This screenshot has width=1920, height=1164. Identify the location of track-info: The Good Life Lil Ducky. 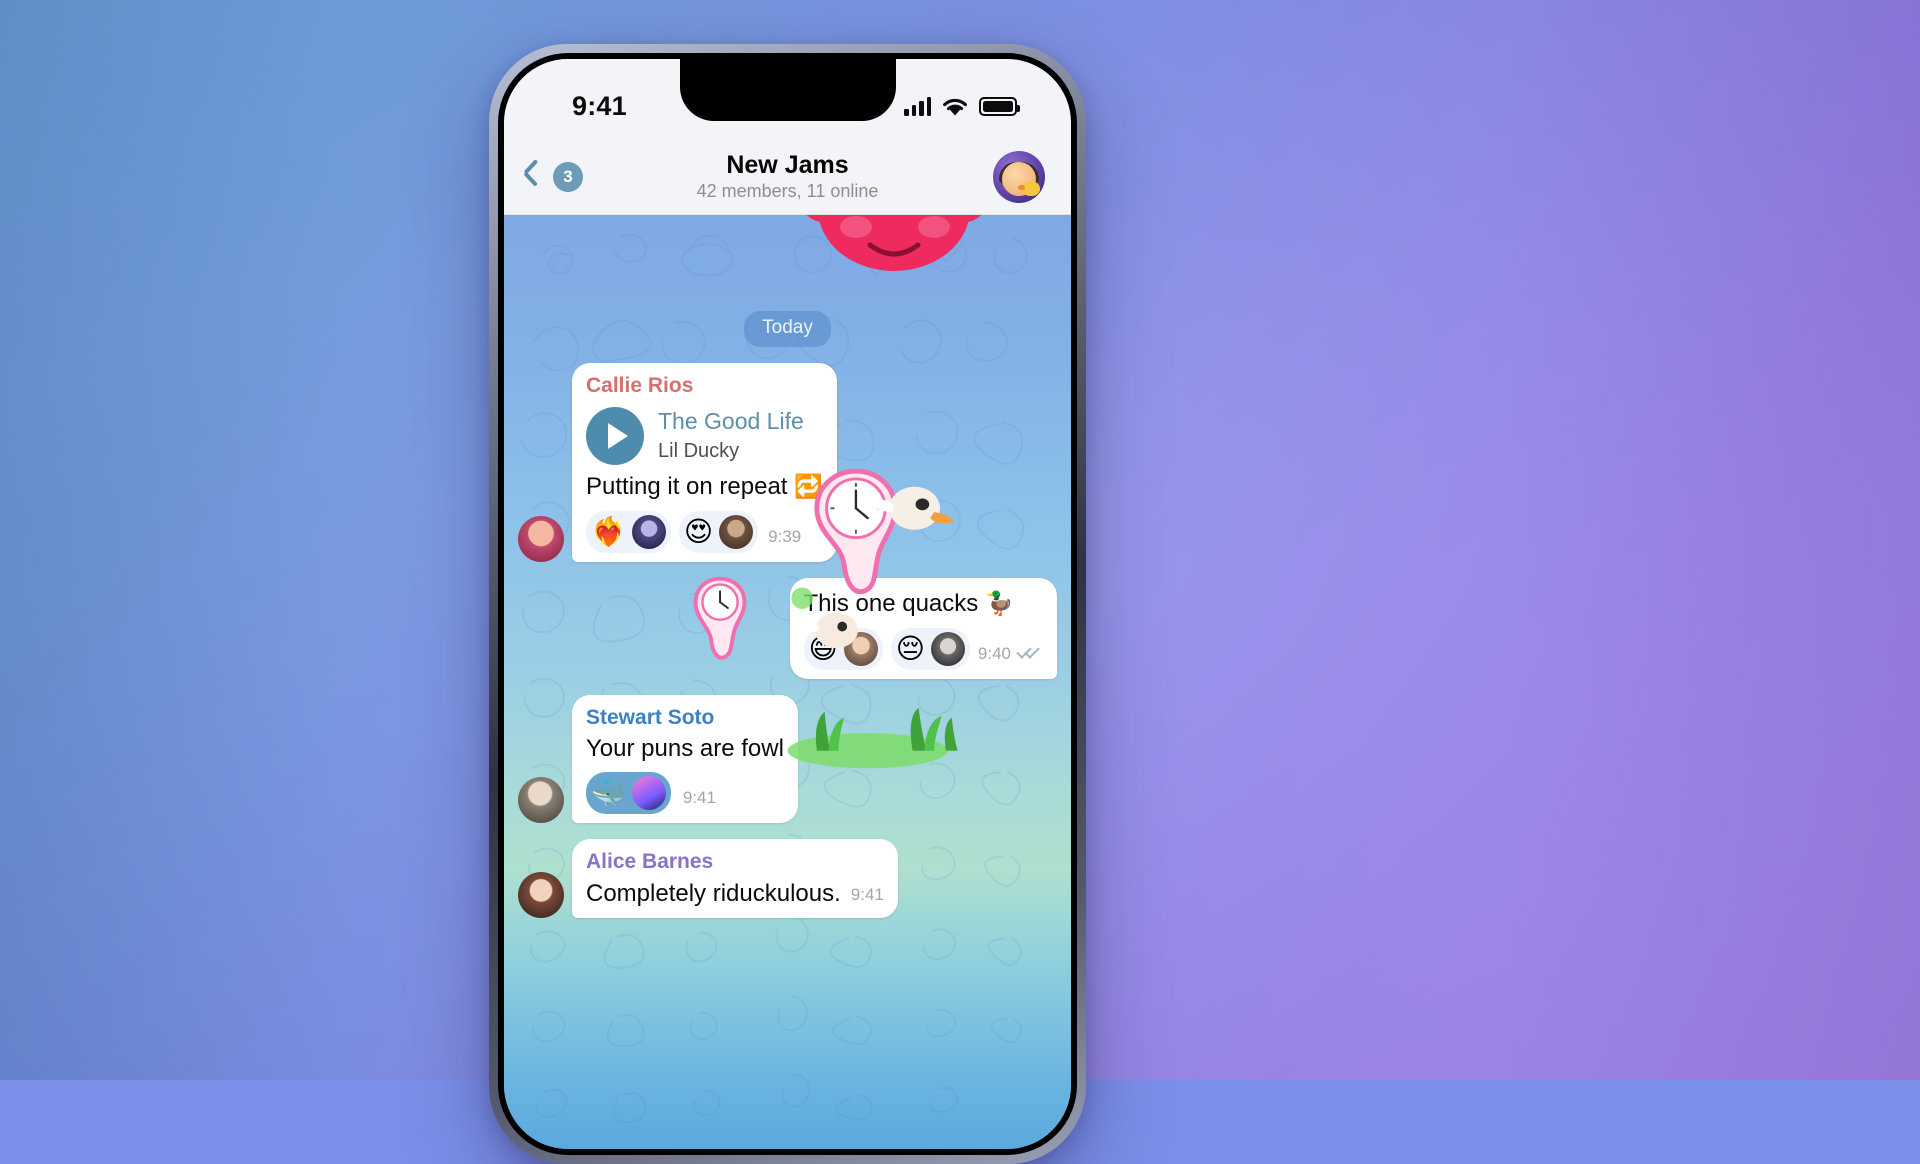
(731, 436).